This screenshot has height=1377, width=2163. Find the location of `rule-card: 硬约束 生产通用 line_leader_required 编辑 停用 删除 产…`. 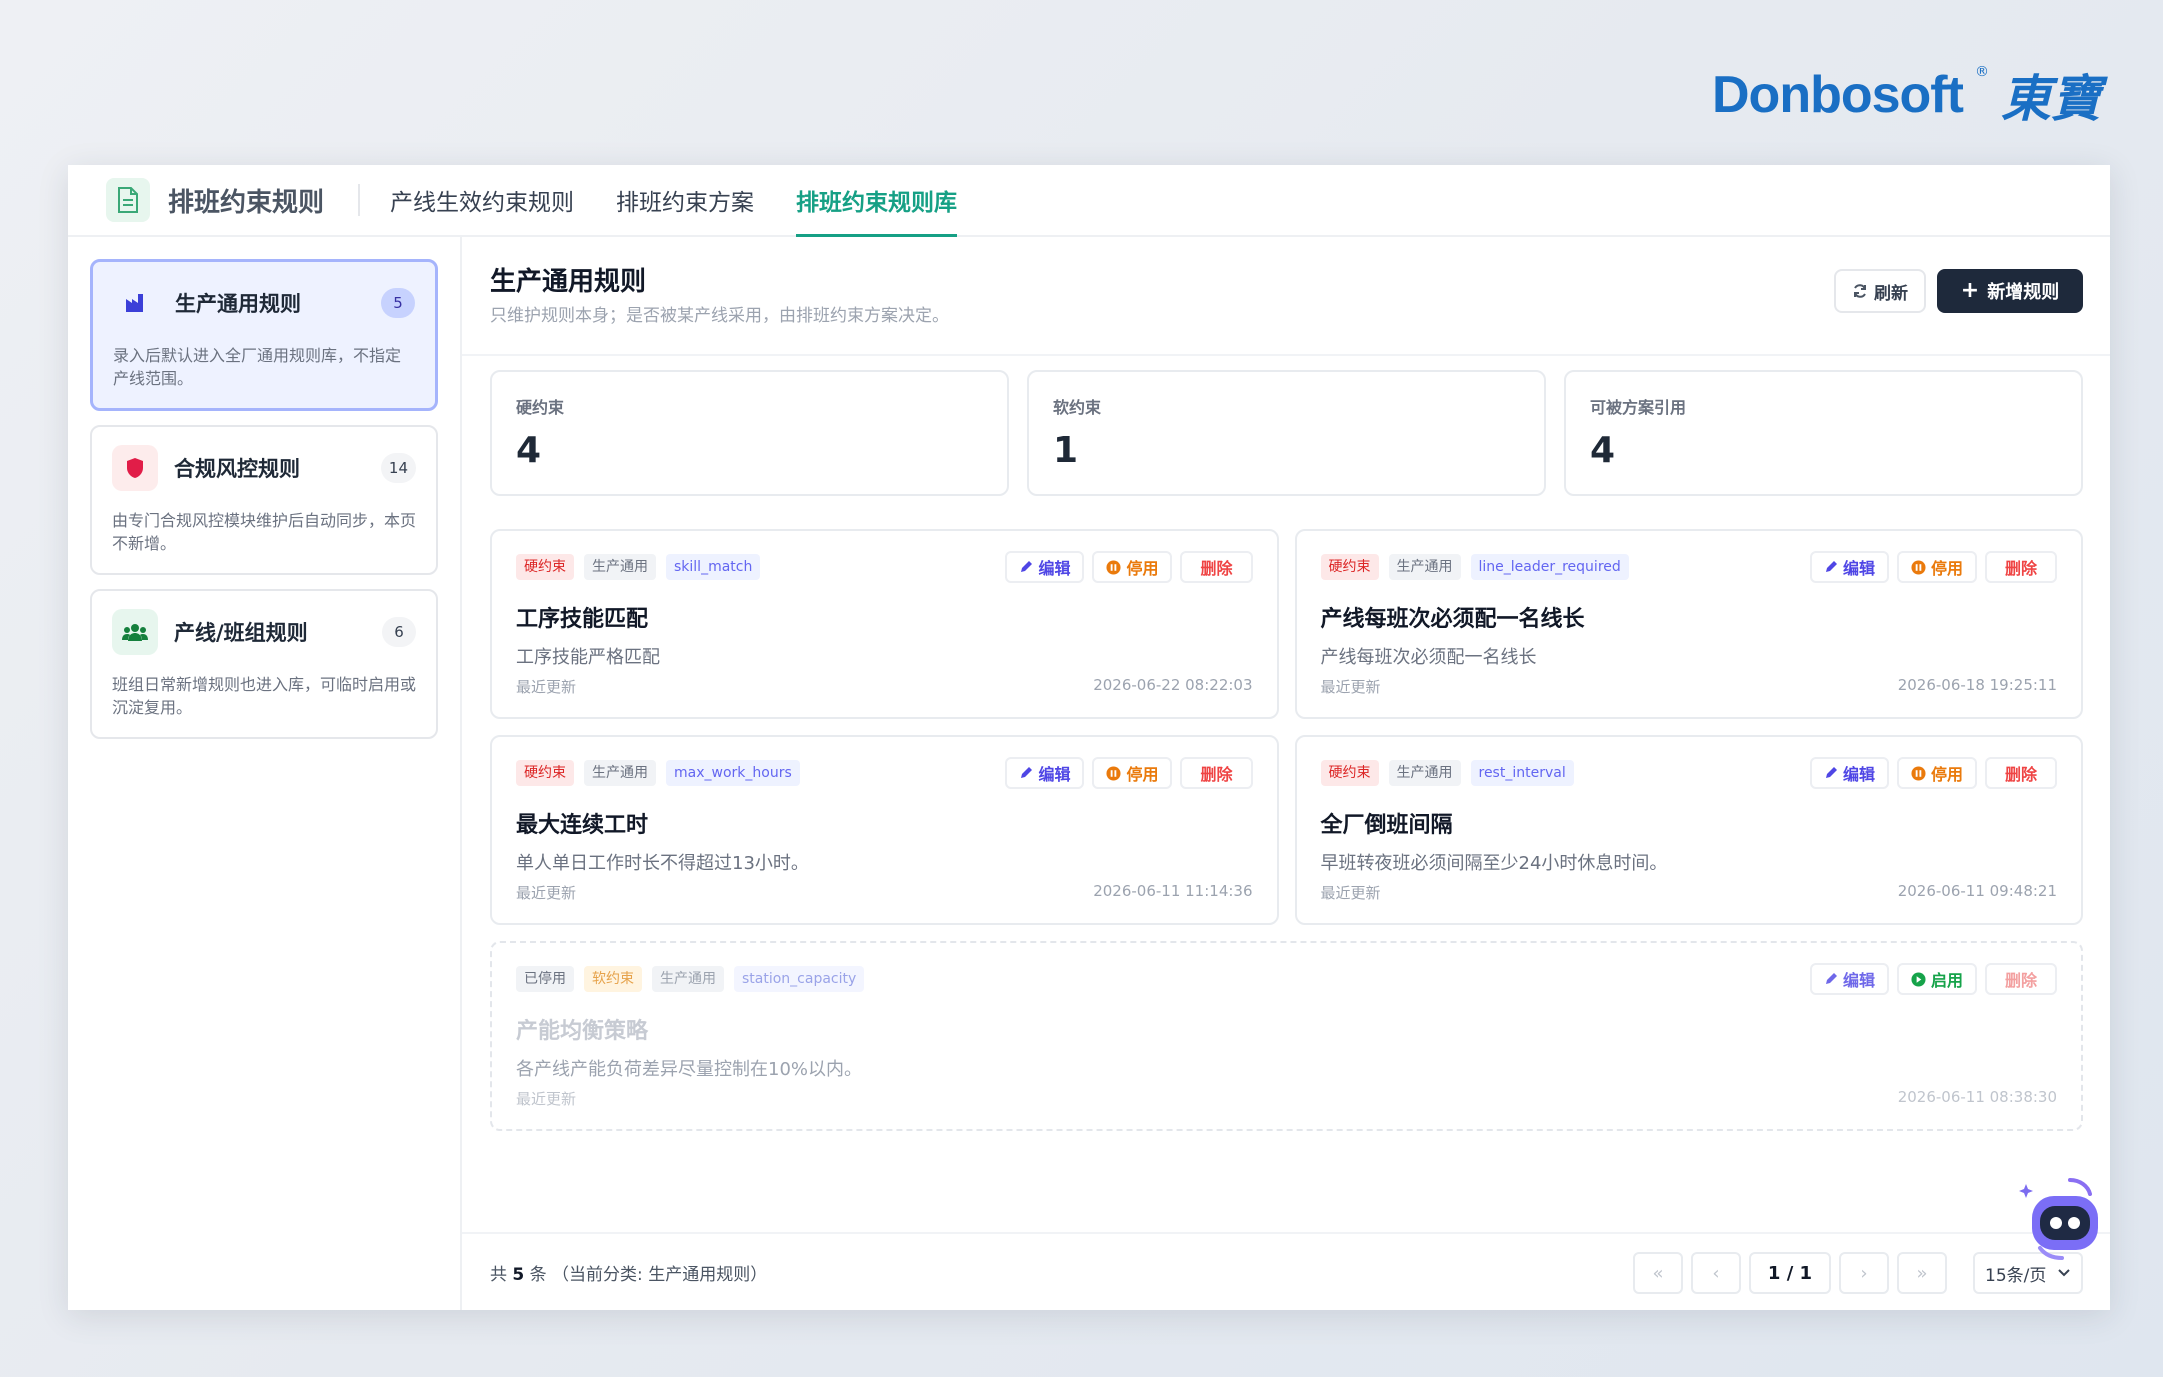

rule-card: 硬约束 生产通用 line_leader_required 编辑 停用 删除 产… is located at coordinates (1688, 624).